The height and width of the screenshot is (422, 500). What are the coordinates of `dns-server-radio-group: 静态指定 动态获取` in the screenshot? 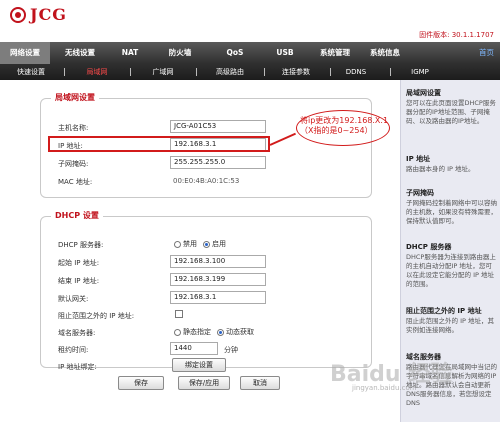 It's located at (214, 332).